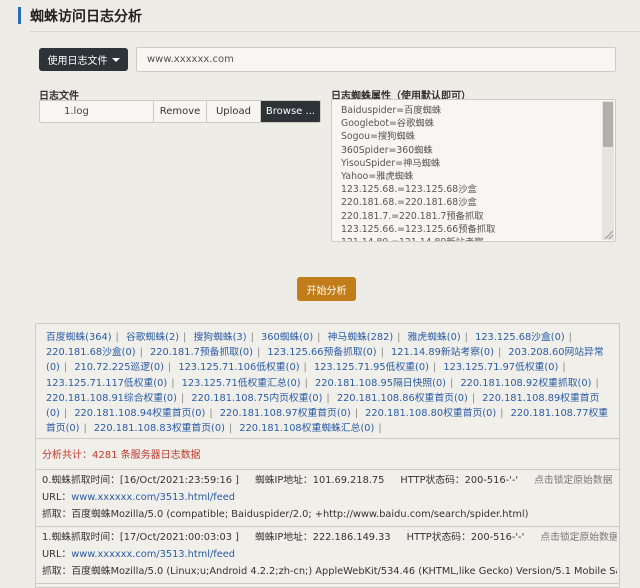 This screenshot has height=588, width=640. I want to click on spider-count-link: 123.125.71.106低权重(0), so click(238, 367).